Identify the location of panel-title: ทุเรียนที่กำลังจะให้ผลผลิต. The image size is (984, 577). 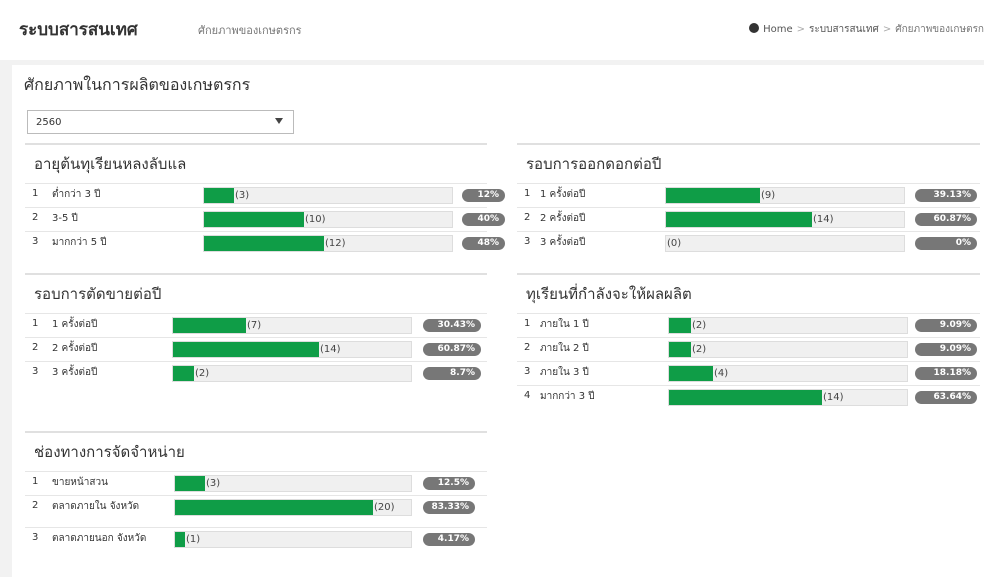
(609, 294).